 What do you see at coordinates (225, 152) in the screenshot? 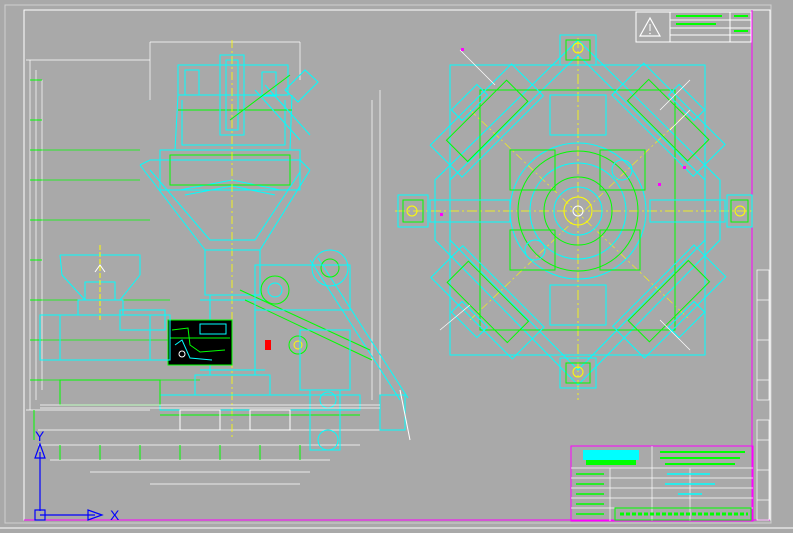
I see `hopper-assembly` at bounding box center [225, 152].